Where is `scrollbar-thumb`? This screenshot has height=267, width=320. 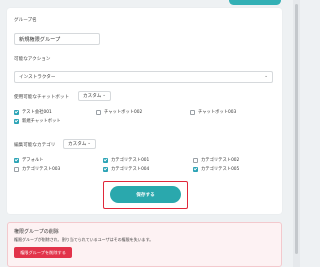
scrollbar-thumb is located at coordinates (296, 129).